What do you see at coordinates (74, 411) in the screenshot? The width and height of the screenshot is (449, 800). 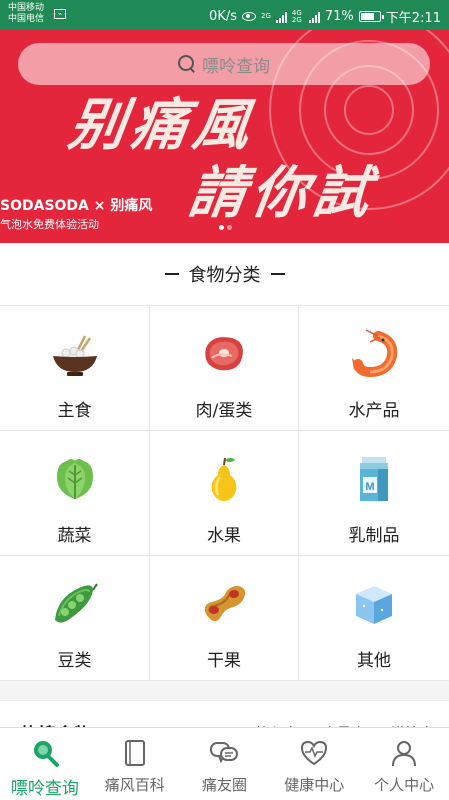 I see `category-label: 主食` at bounding box center [74, 411].